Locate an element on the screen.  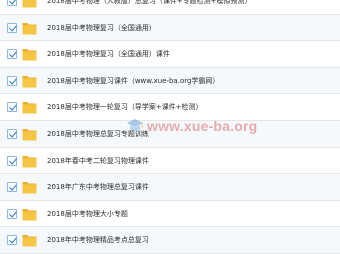
file-row: 2018届中考物理（人教版）总复习（课件+专题检测+模拟预测） is located at coordinates (170, 7).